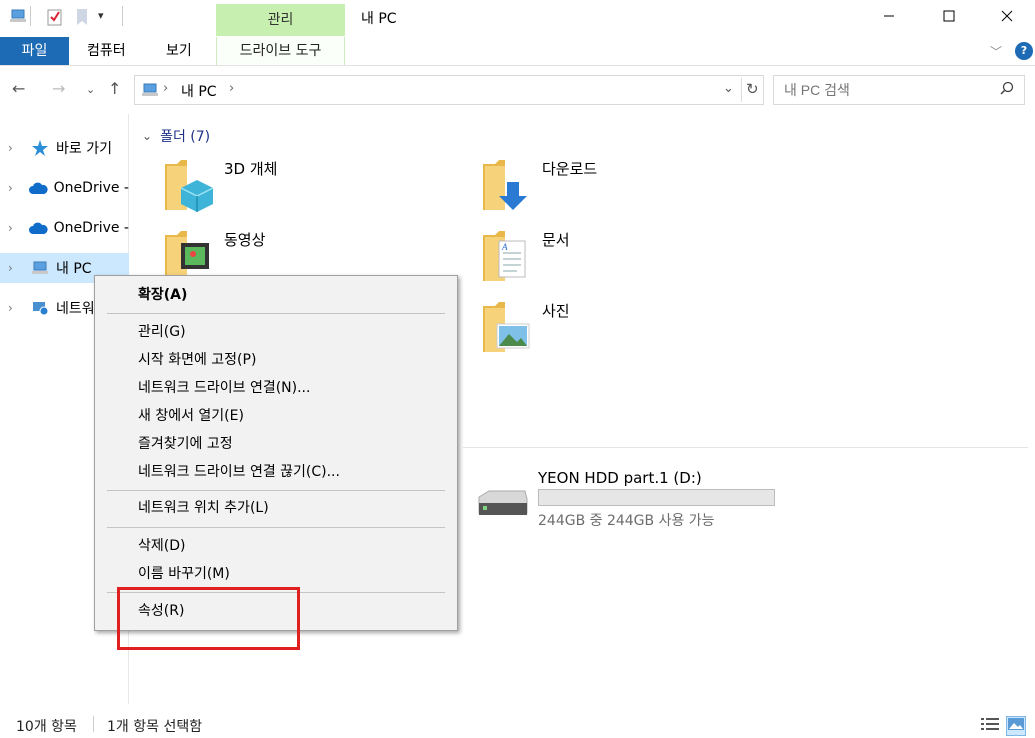 The image size is (1035, 738). What do you see at coordinates (990, 726) in the screenshot?
I see `details-view-icon` at bounding box center [990, 726].